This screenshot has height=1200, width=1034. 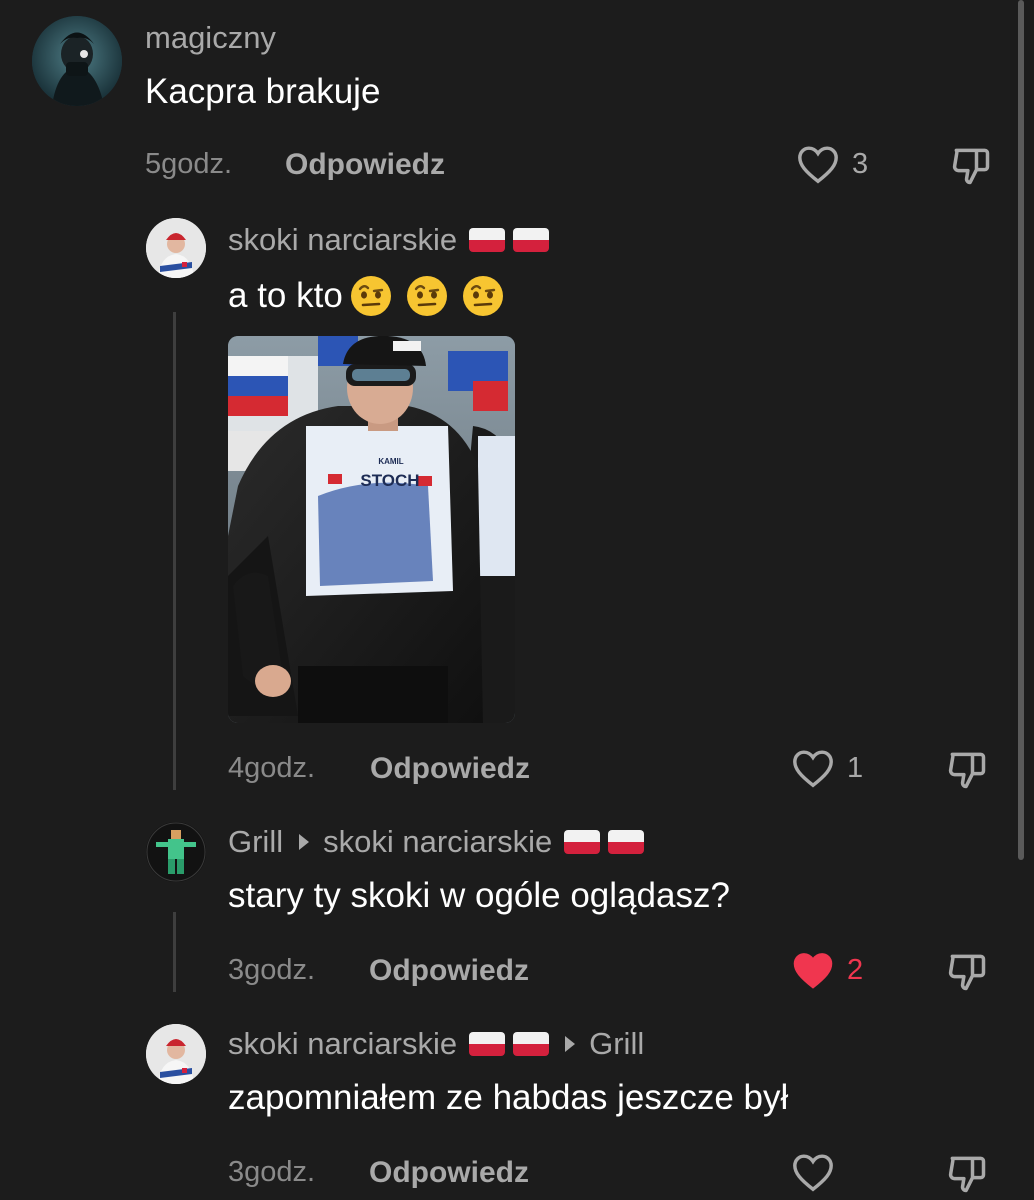 What do you see at coordinates (263, 91) in the screenshot?
I see `comment-text: Kacpra brakuje` at bounding box center [263, 91].